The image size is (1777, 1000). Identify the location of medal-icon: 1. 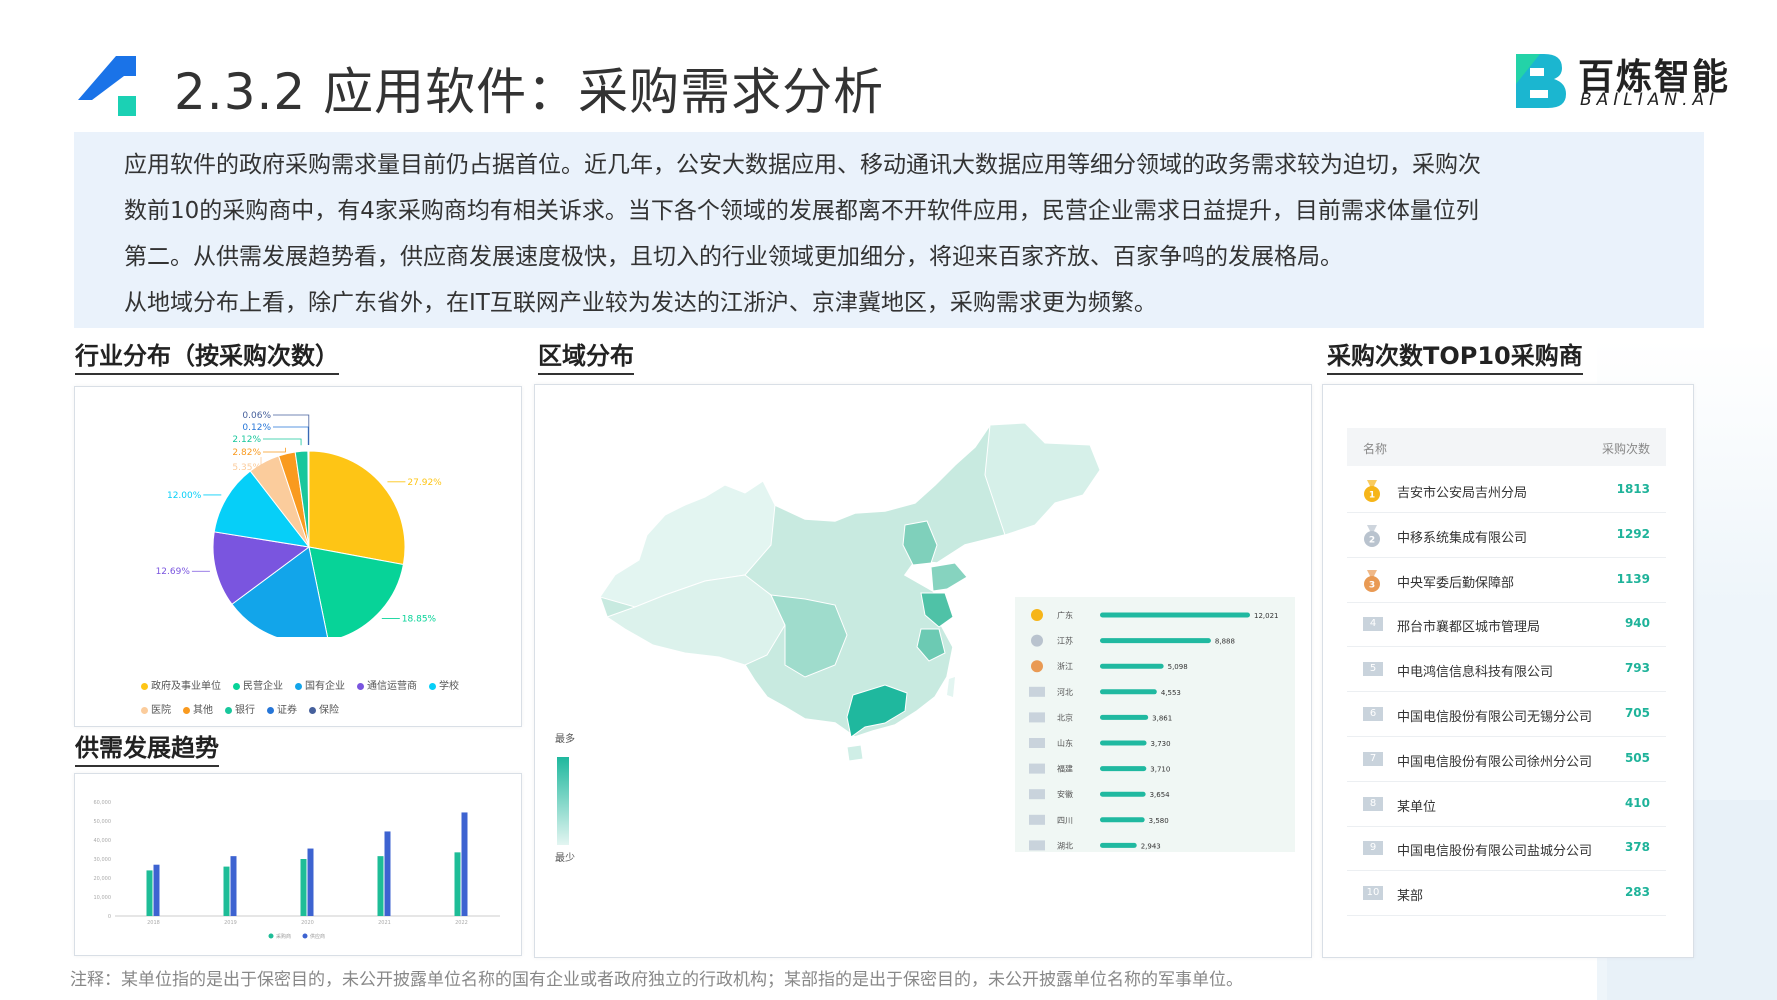
(1372, 491).